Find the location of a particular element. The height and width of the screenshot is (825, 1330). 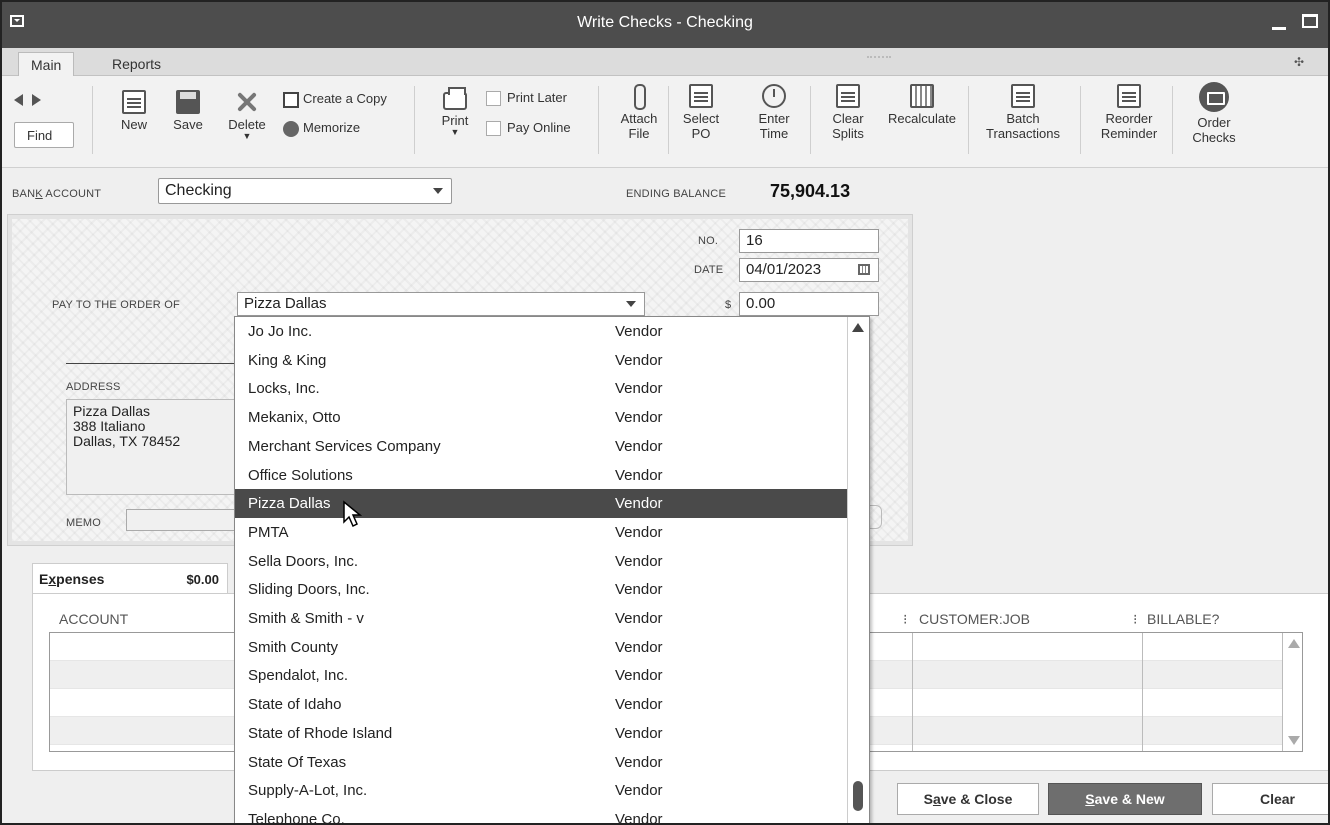

clear-button: Clear is located at coordinates (1270, 799).